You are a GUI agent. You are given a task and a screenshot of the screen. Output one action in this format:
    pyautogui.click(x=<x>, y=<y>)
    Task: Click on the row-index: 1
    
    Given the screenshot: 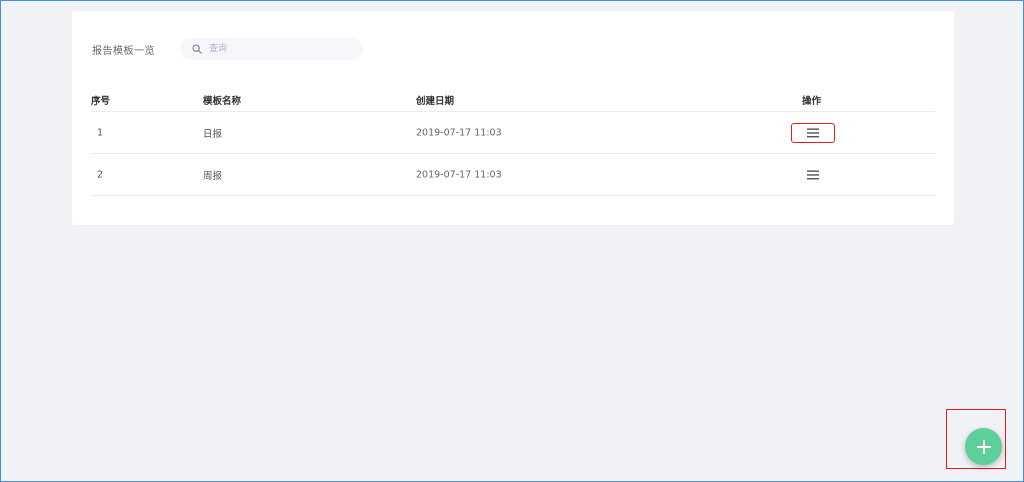 What is the action you would take?
    pyautogui.click(x=100, y=132)
    